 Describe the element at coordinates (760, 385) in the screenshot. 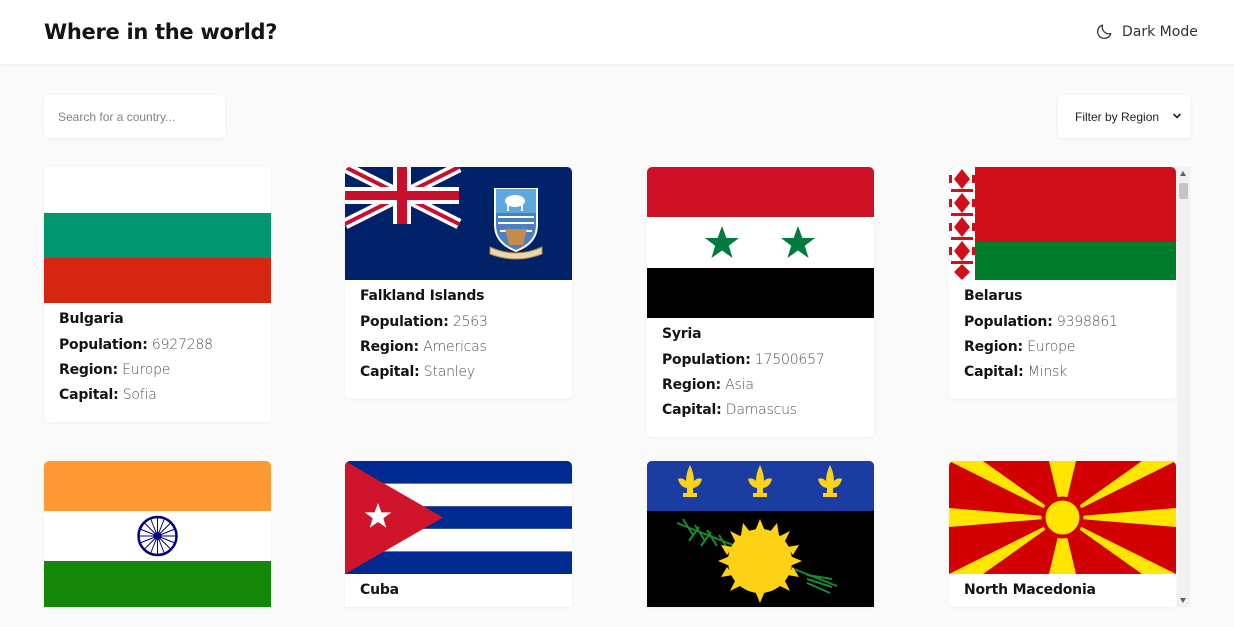

I see `region-row: Region: Asia` at that location.